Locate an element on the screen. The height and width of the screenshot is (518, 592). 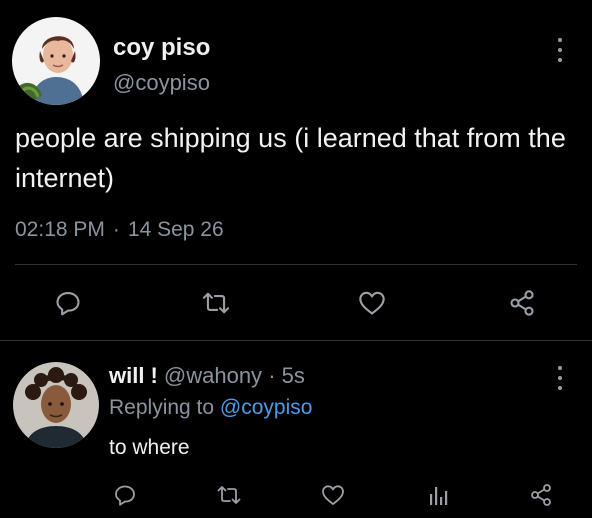
tweet-time: 02:18 PM is located at coordinates (60, 229).